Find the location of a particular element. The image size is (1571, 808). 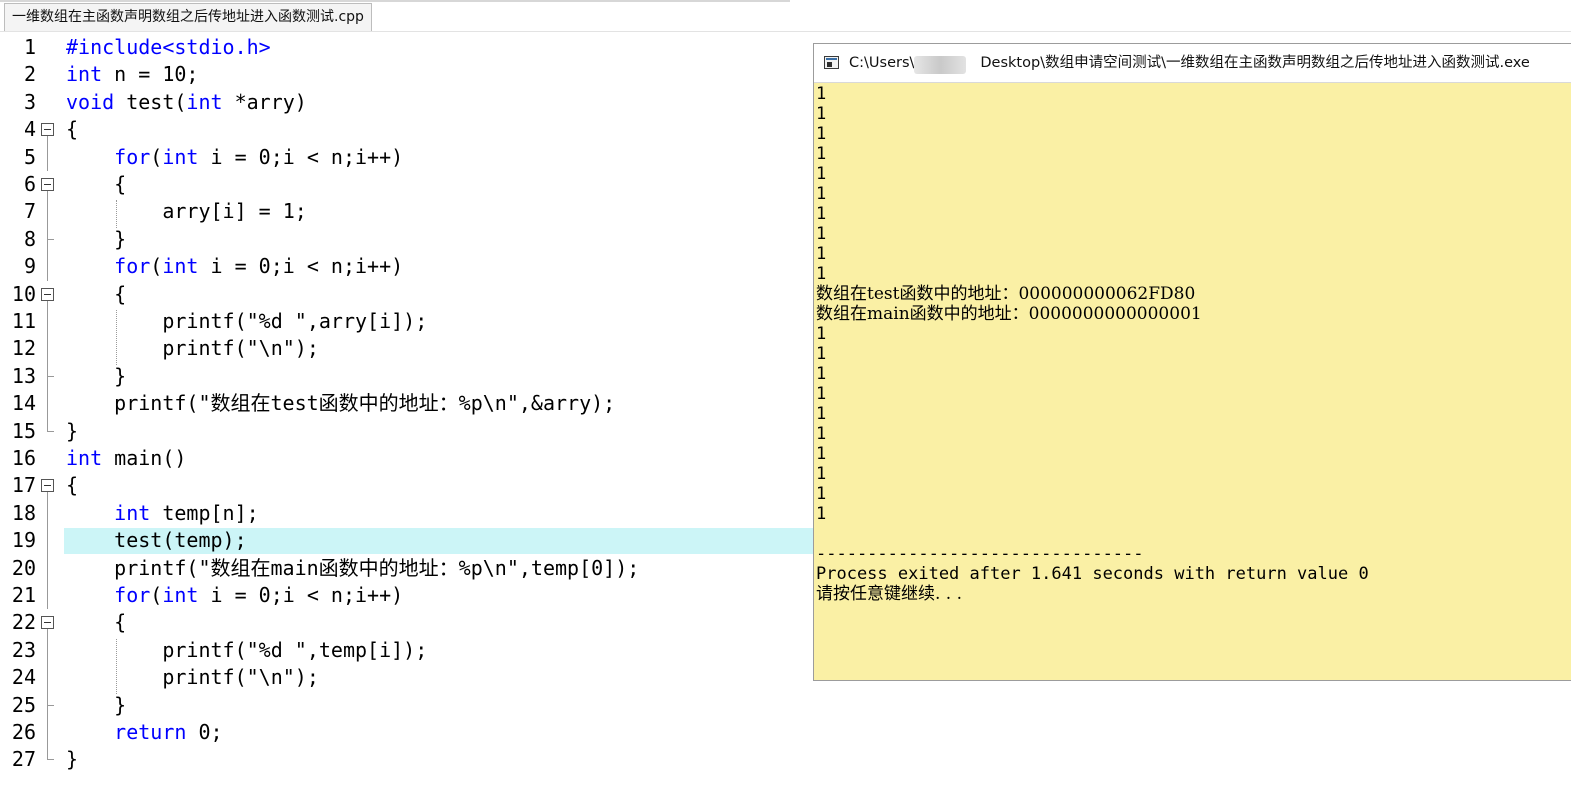

code-text: printf("%d ",temp[i]); is located at coordinates (246, 650).